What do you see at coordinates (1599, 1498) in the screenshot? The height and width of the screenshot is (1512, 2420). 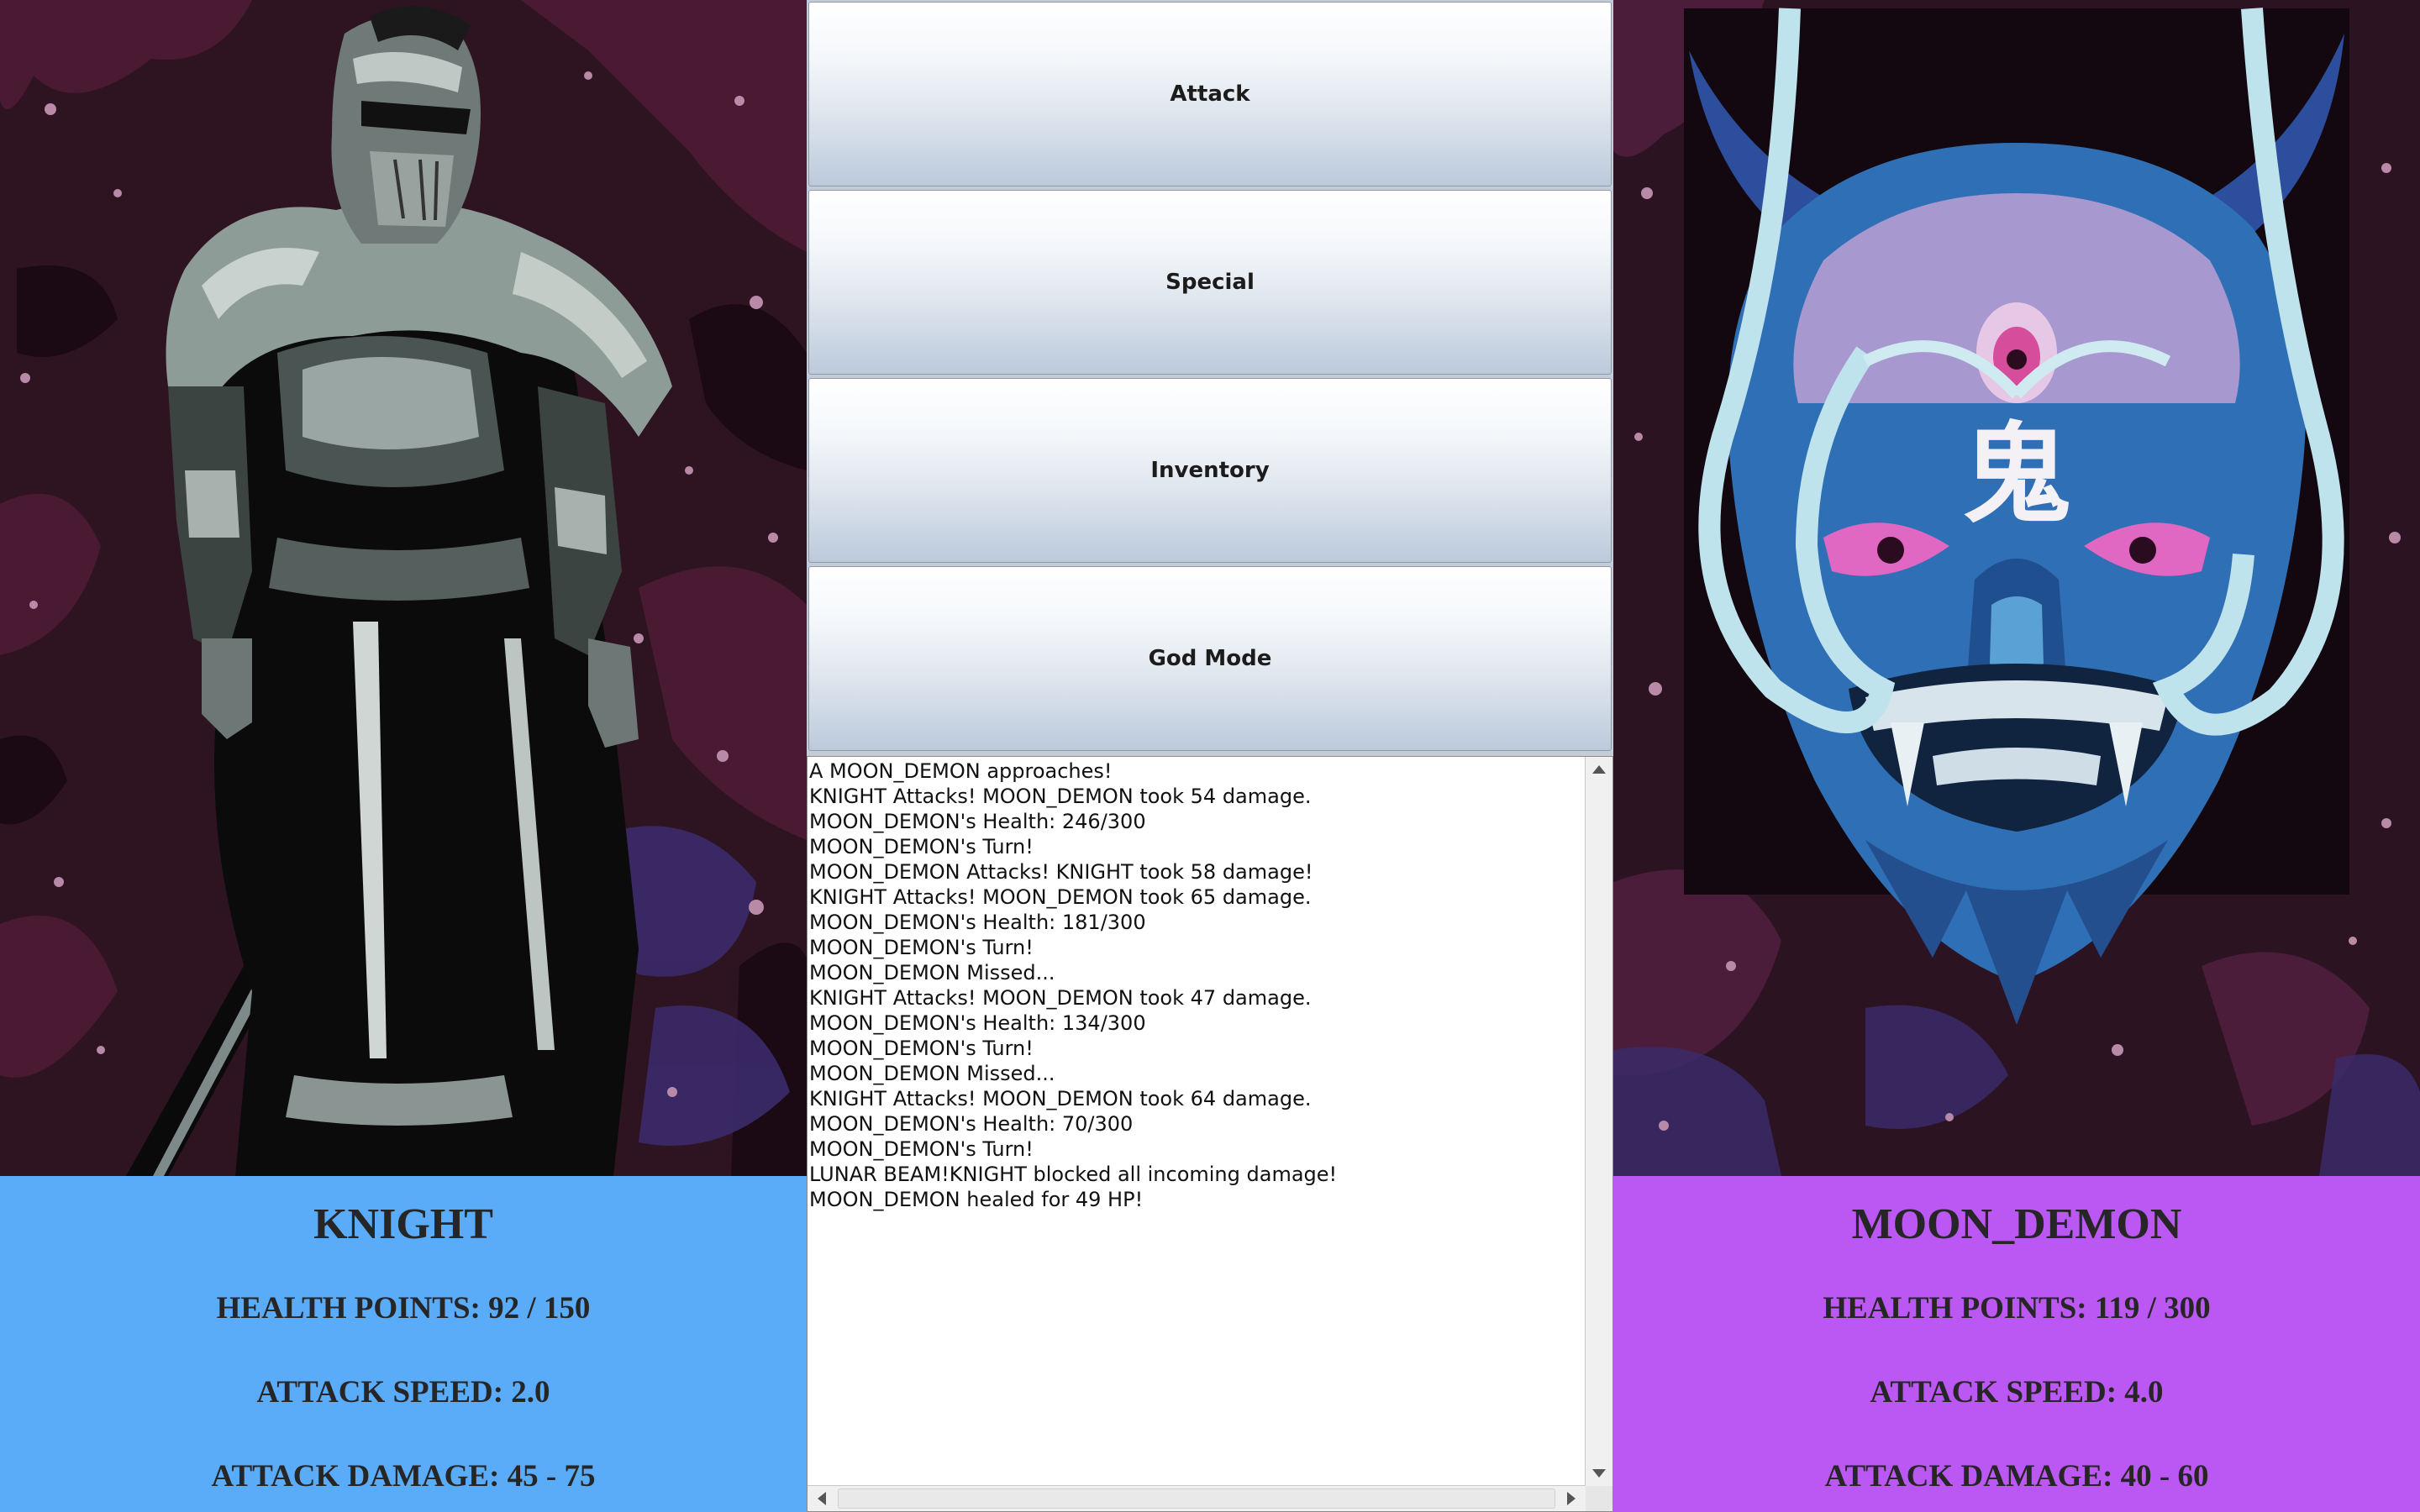 I see `scrollbar-corner` at bounding box center [1599, 1498].